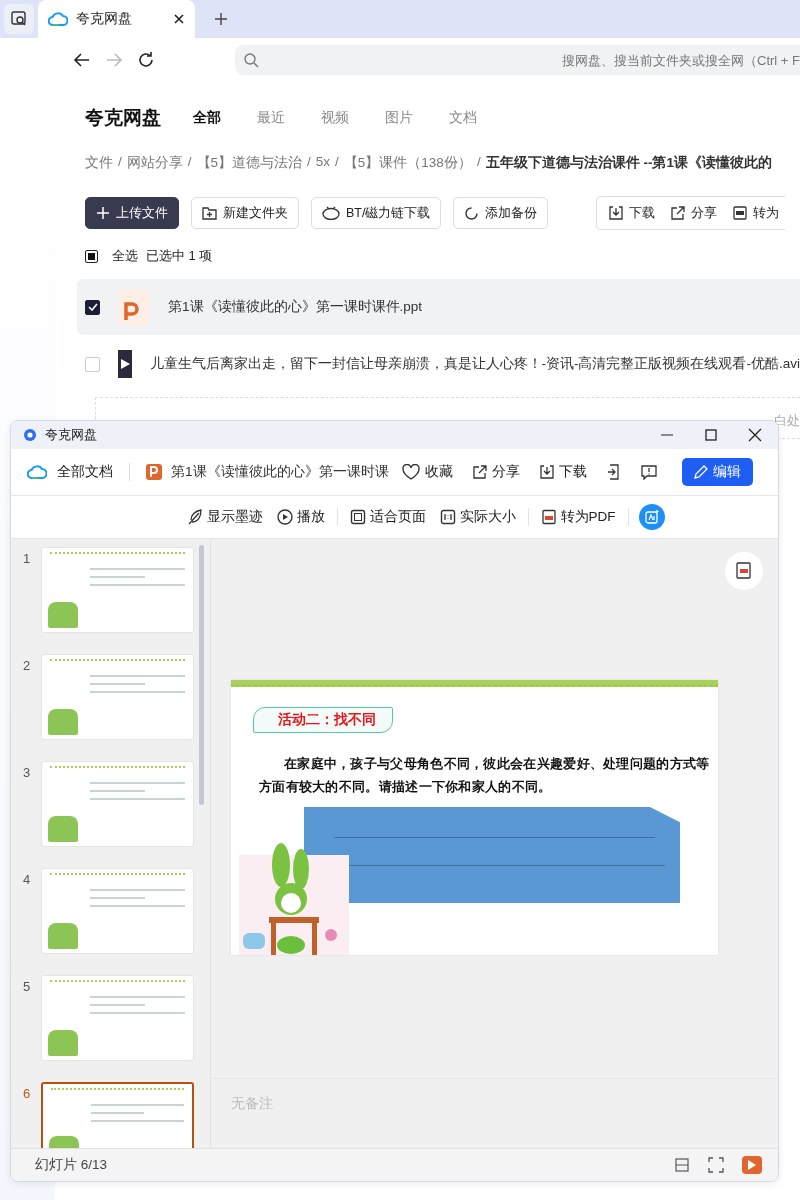  Describe the element at coordinates (82, 60) in the screenshot. I see `back-arrow-icon` at that location.